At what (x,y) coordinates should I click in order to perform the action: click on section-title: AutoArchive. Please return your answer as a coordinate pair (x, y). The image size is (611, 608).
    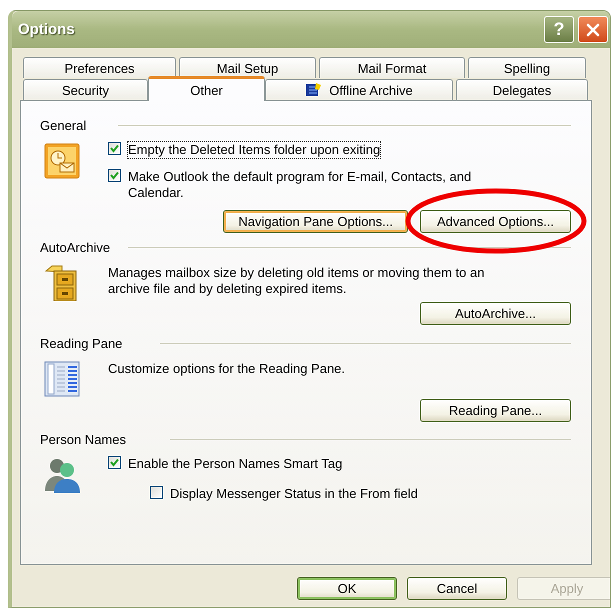
    Looking at the image, I should click on (75, 247).